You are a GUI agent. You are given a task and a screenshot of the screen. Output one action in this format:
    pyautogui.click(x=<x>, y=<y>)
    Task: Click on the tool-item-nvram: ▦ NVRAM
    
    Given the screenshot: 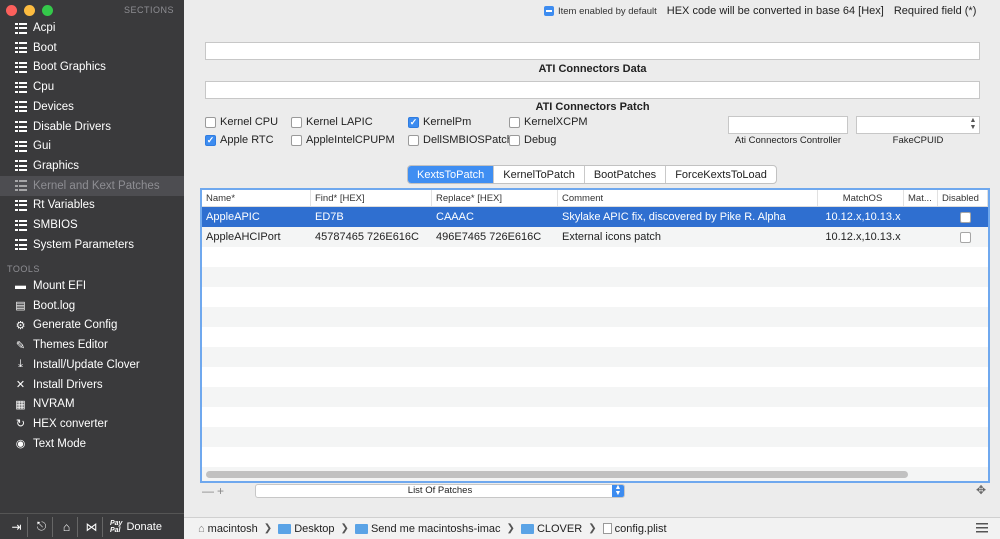 What is the action you would take?
    pyautogui.click(x=92, y=404)
    